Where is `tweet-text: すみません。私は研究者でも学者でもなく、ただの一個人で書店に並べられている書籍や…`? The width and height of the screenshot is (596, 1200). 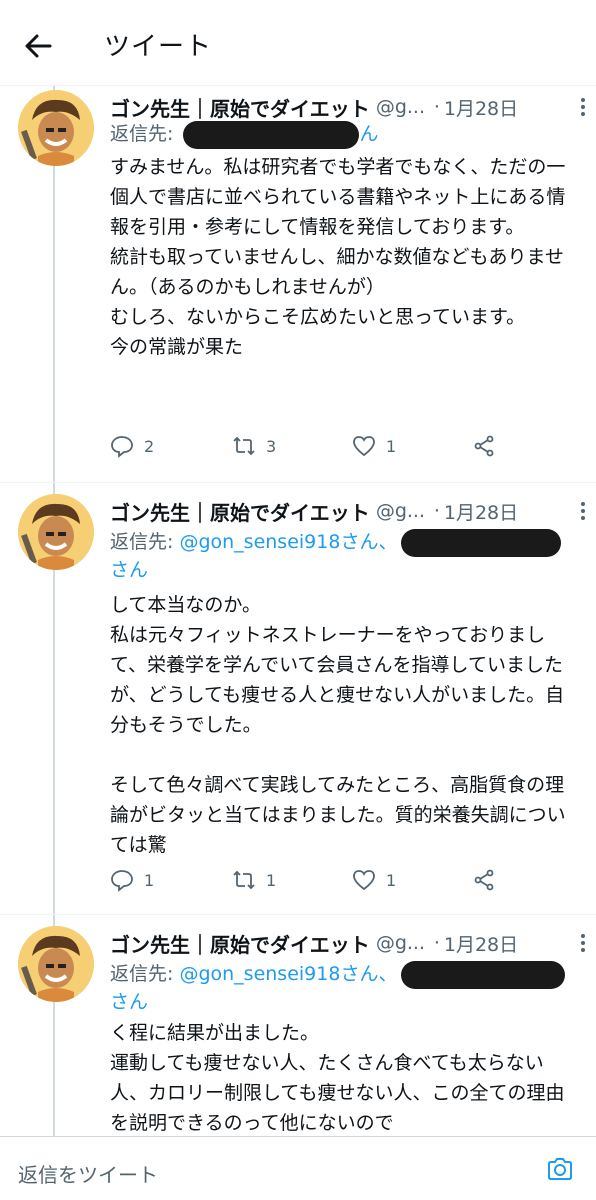
tweet-text: すみません。私は研究者でも学者でもなく、ただの一個人で書店に並べられている書籍や… is located at coordinates (338, 257).